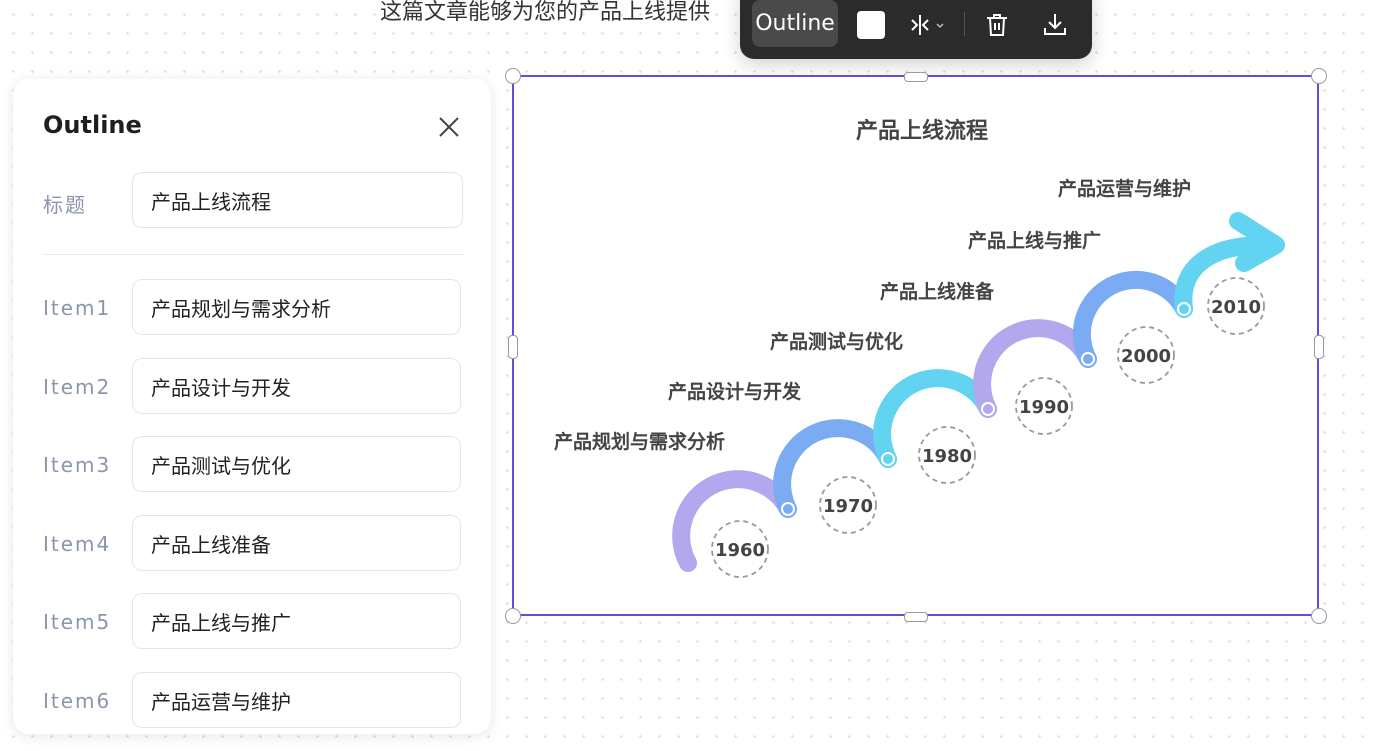  I want to click on year-label-4: 1990, so click(1044, 407).